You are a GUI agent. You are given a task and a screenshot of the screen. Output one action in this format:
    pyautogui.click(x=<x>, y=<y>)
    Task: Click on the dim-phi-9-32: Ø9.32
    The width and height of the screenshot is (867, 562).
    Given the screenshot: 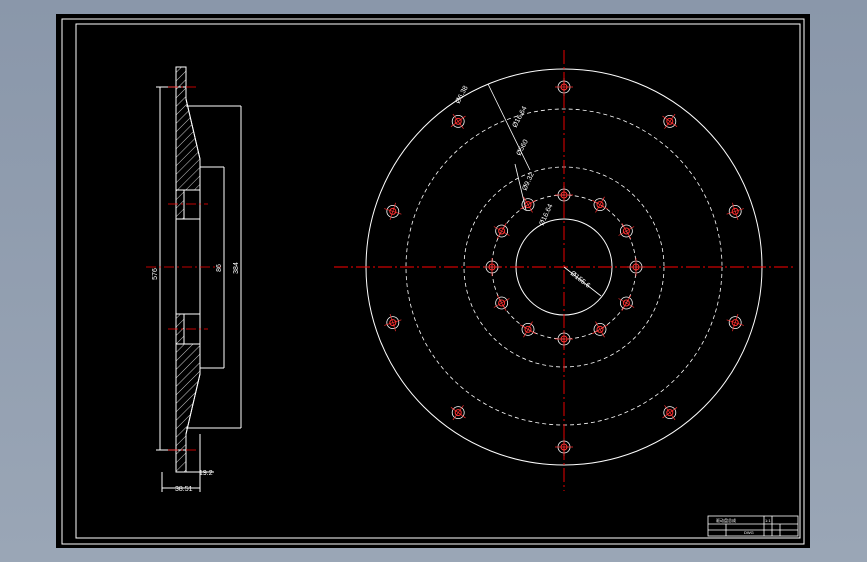 What is the action you would take?
    pyautogui.click(x=528, y=182)
    